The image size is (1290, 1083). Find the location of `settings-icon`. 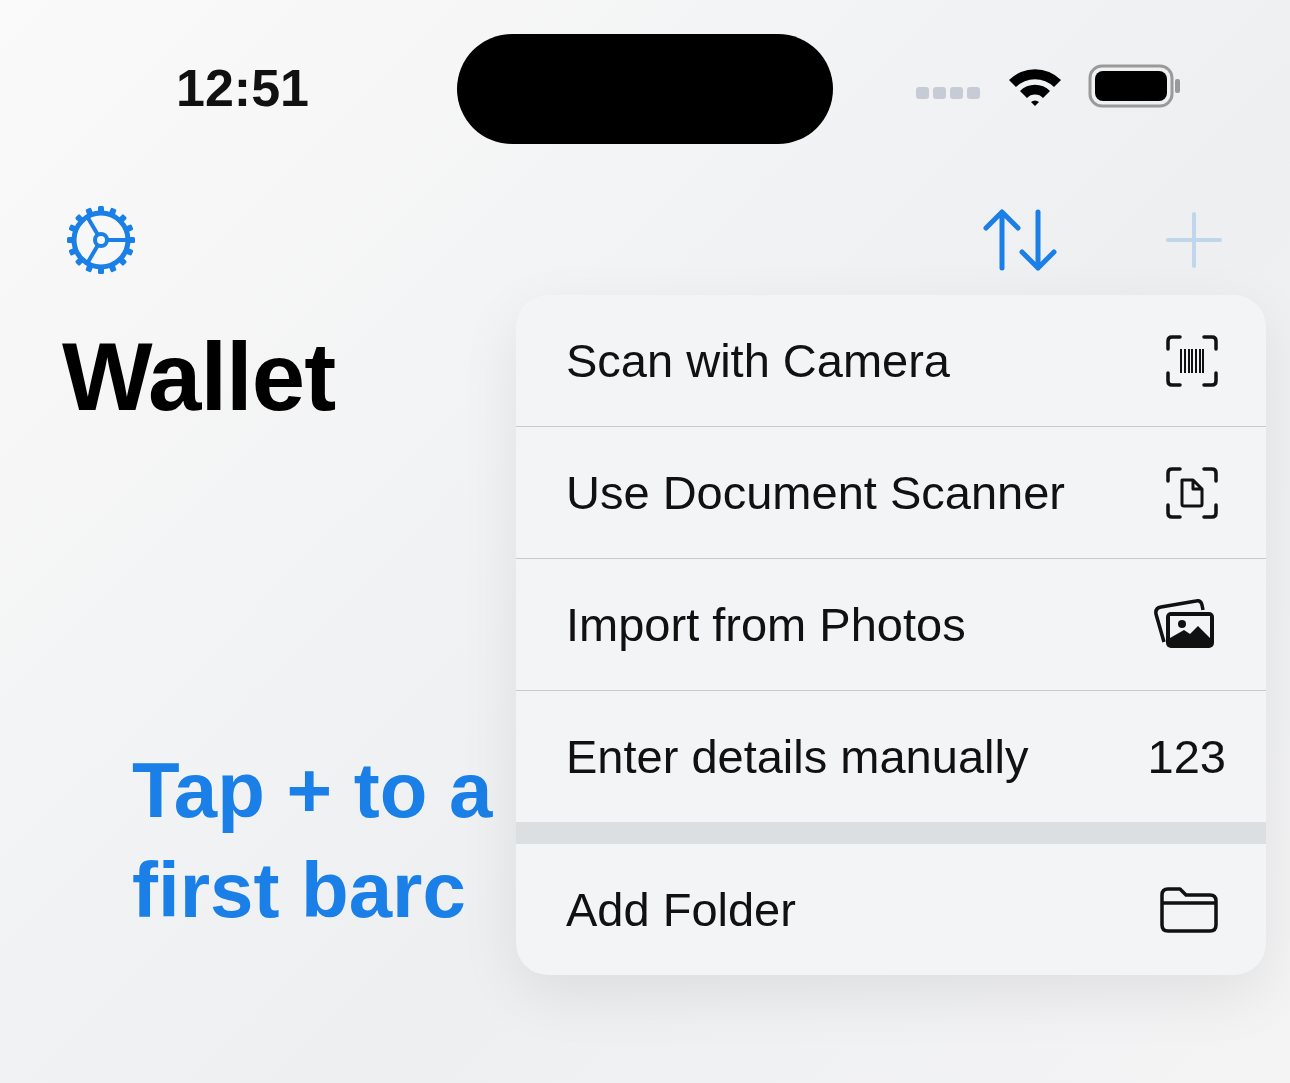

settings-icon is located at coordinates (101, 240).